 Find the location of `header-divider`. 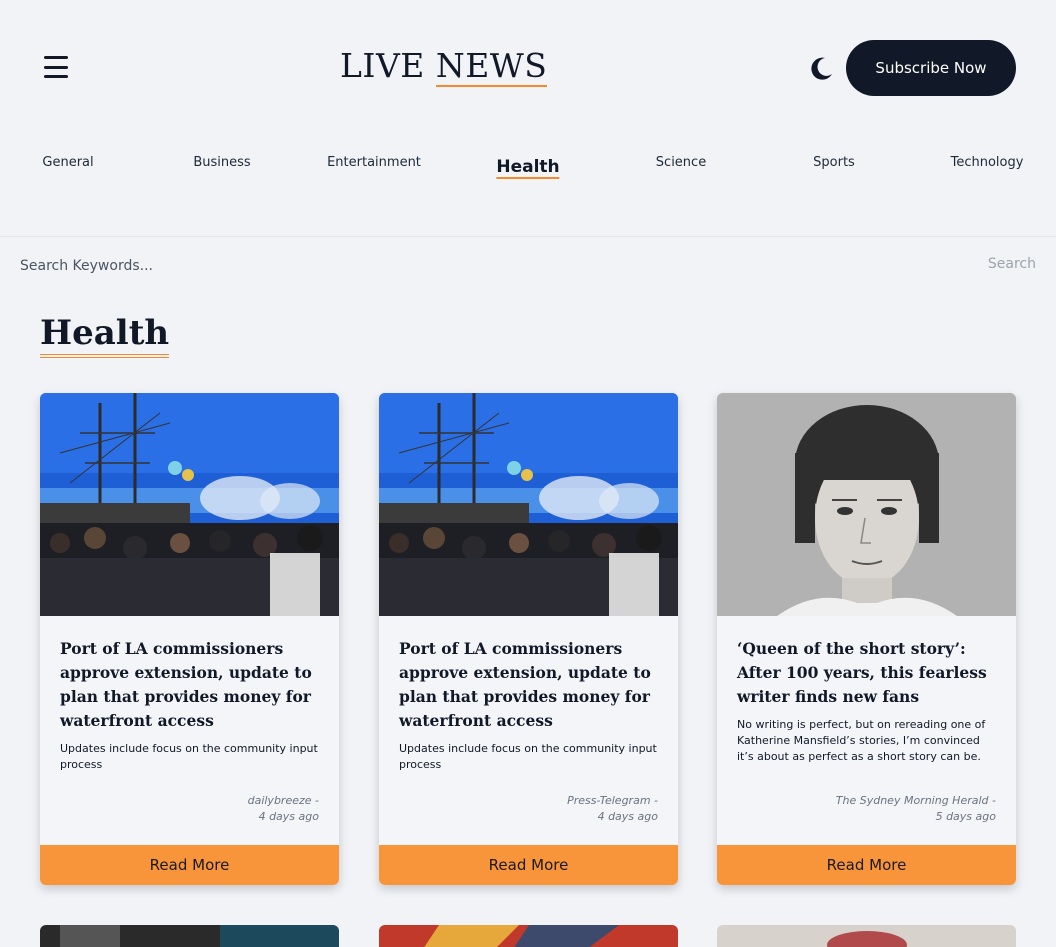

header-divider is located at coordinates (528, 236).